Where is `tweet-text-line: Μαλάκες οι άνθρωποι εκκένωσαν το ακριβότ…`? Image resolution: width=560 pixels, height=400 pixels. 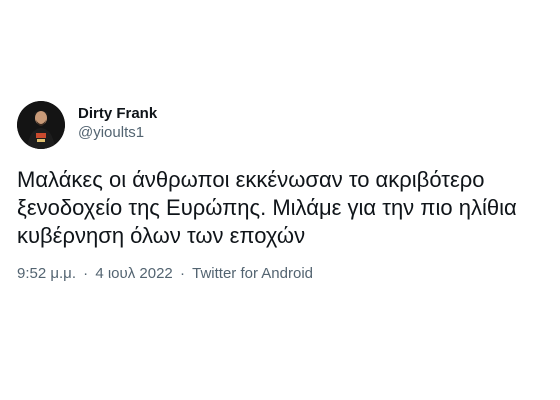 tweet-text-line: Μαλάκες οι άνθρωποι εκκένωσαν το ακριβότ… is located at coordinates (251, 179).